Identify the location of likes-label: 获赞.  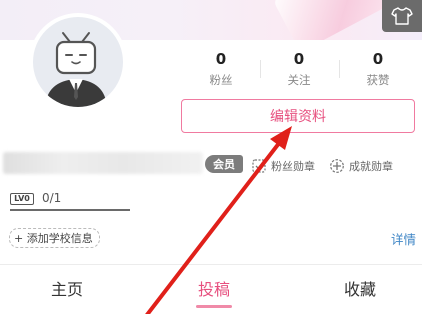
(378, 80).